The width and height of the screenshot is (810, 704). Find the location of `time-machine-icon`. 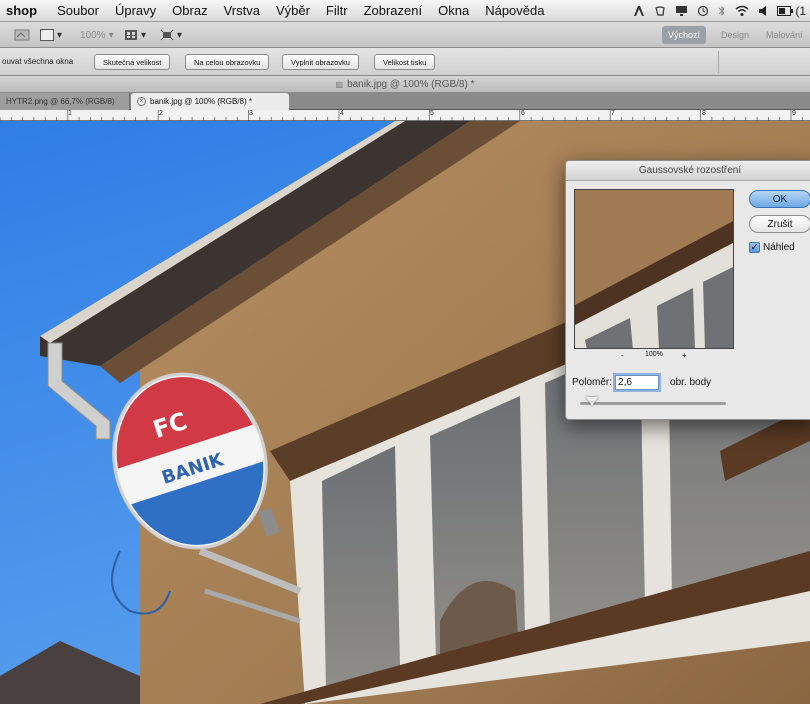

time-machine-icon is located at coordinates (703, 11).